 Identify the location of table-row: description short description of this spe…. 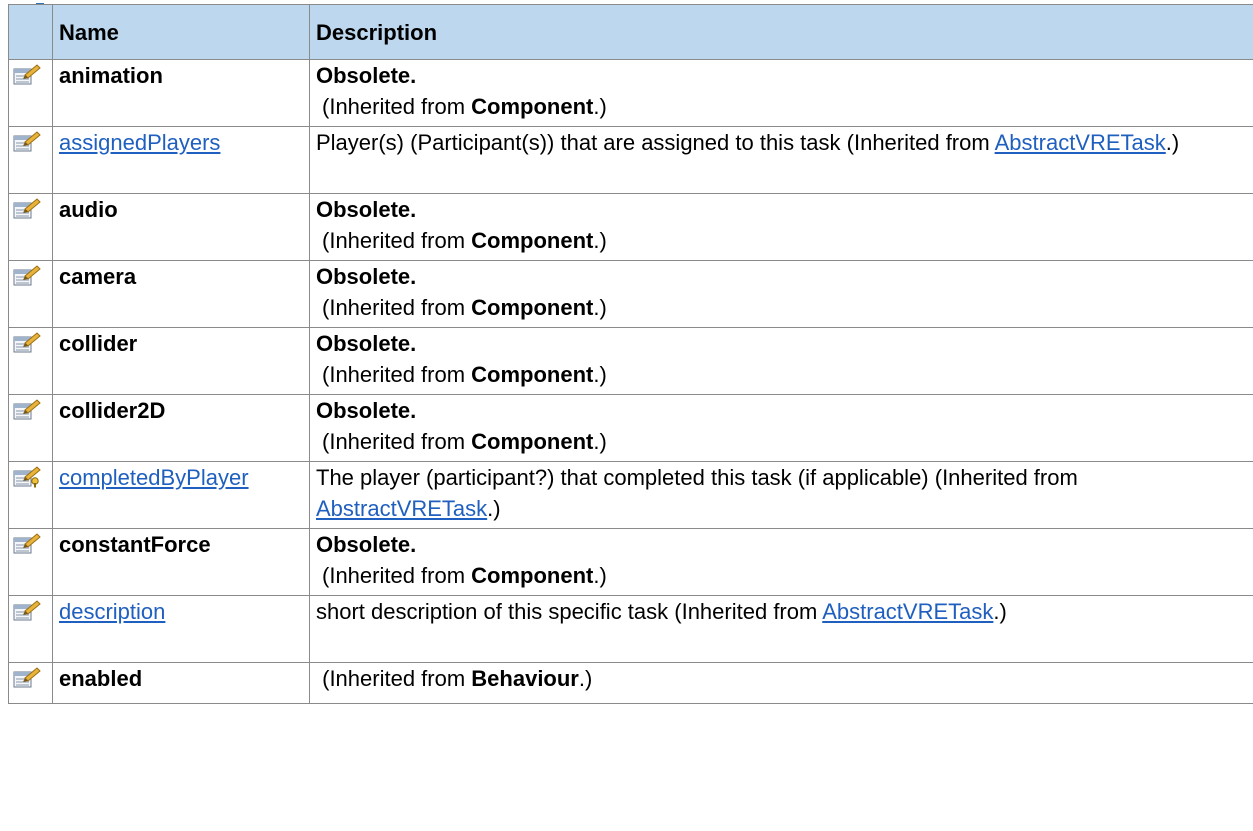
(630, 629).